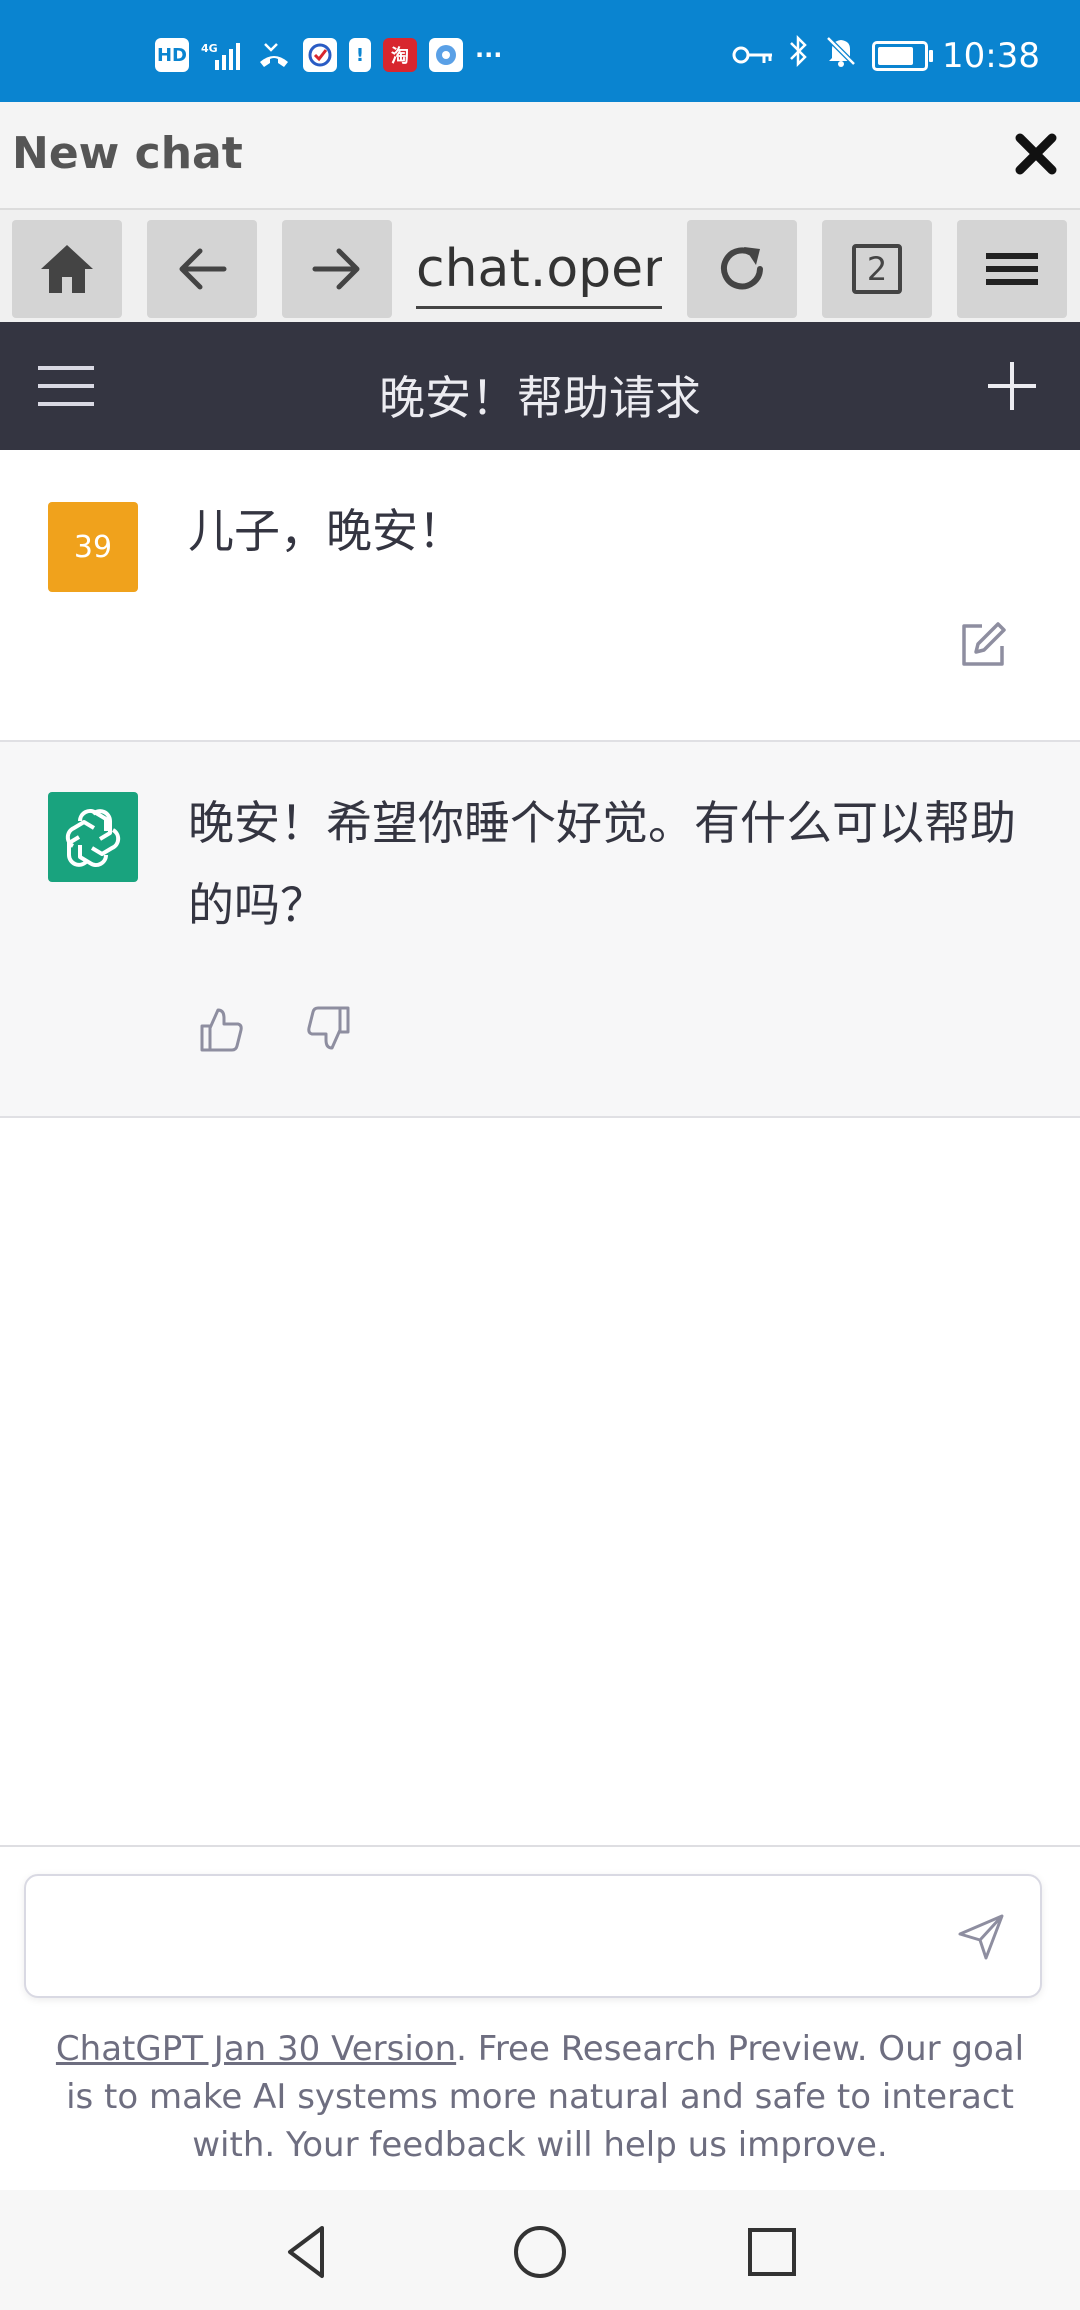  What do you see at coordinates (489, 55) in the screenshot?
I see `more-notifications: ···` at bounding box center [489, 55].